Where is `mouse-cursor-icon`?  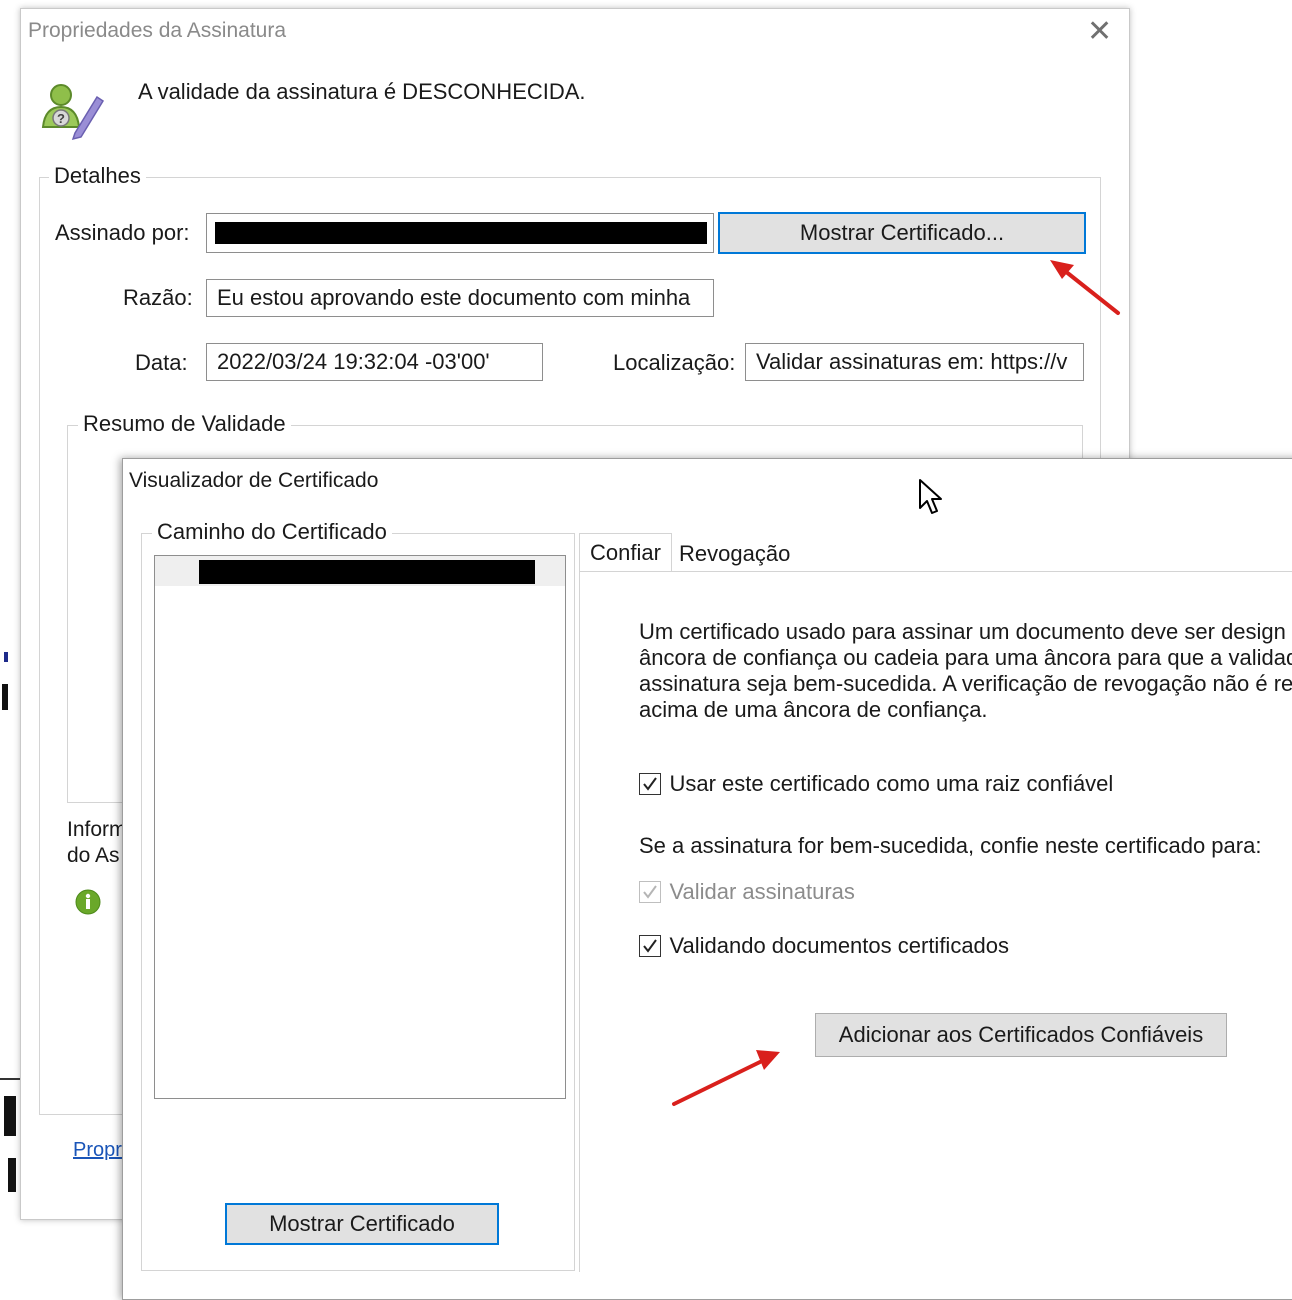 mouse-cursor-icon is located at coordinates (930, 496).